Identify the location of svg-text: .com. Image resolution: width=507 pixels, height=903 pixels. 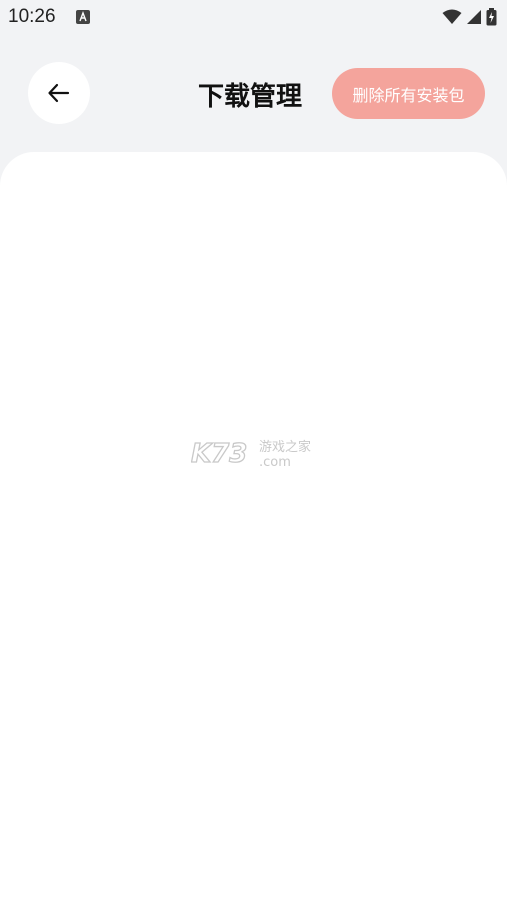
(275, 462).